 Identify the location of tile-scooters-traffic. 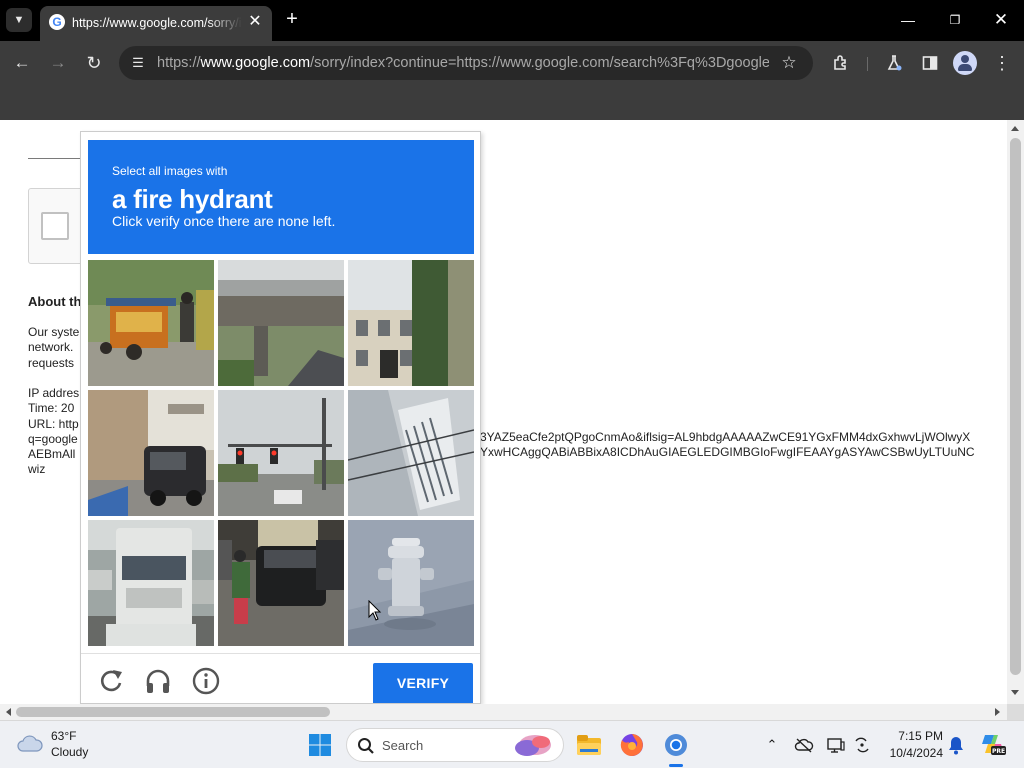
(281, 583).